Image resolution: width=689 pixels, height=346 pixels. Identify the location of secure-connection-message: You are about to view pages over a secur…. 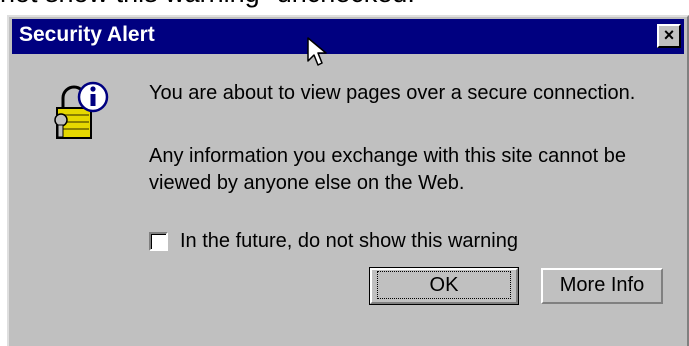
(392, 93).